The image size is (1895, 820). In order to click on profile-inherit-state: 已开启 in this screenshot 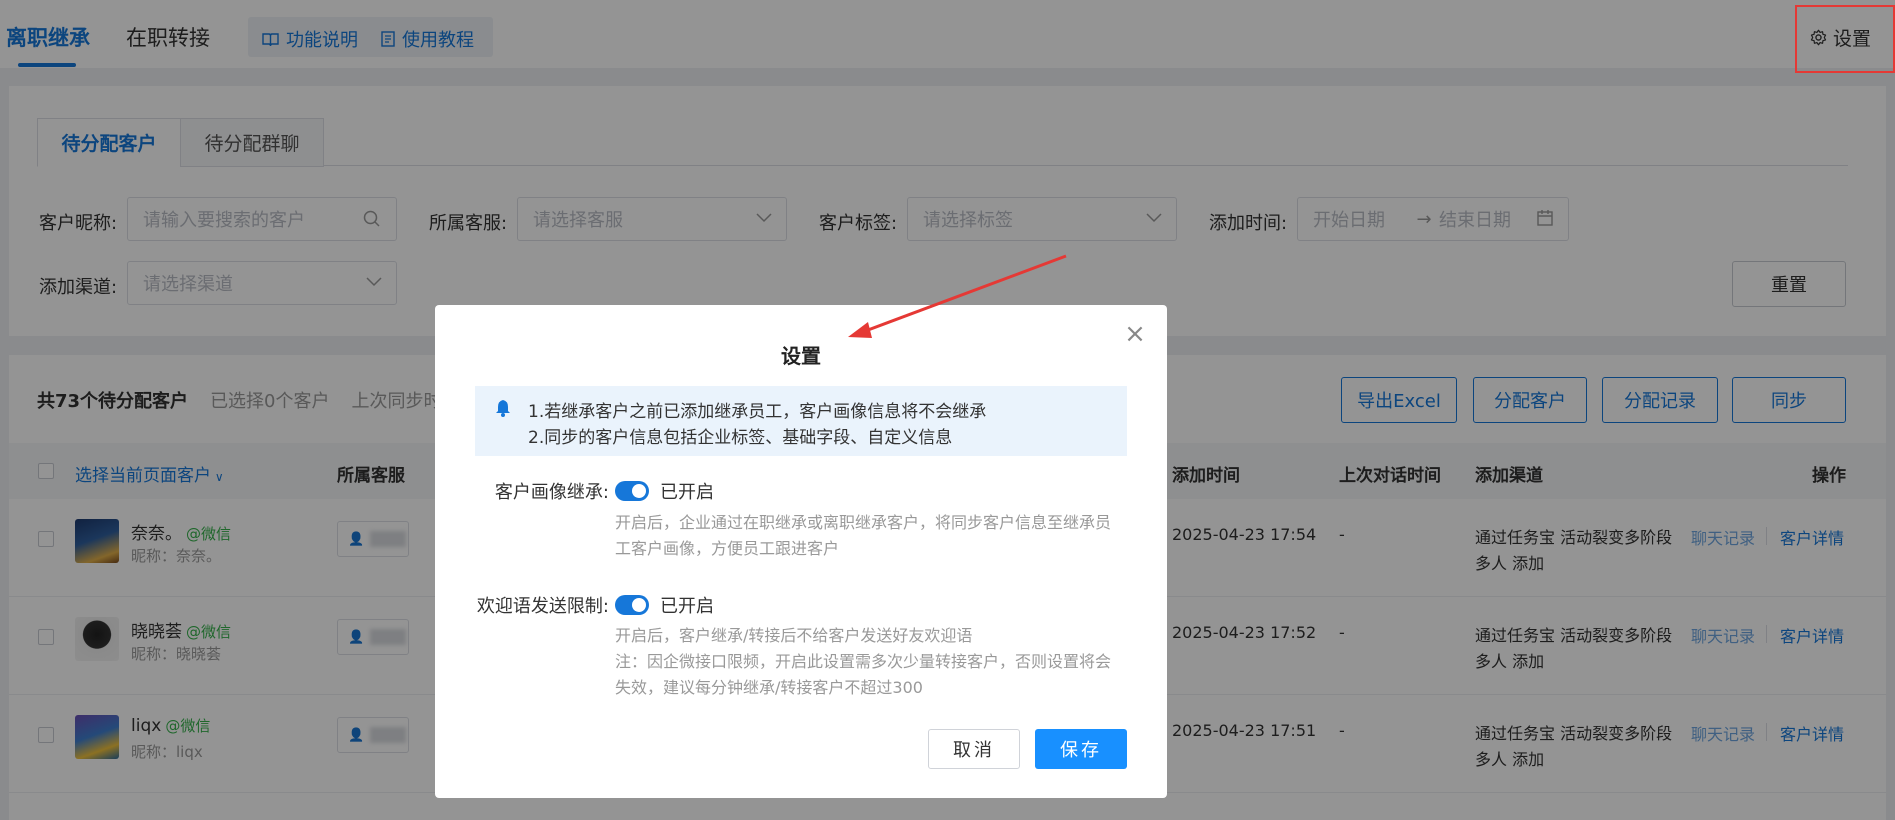, I will do `click(687, 492)`.